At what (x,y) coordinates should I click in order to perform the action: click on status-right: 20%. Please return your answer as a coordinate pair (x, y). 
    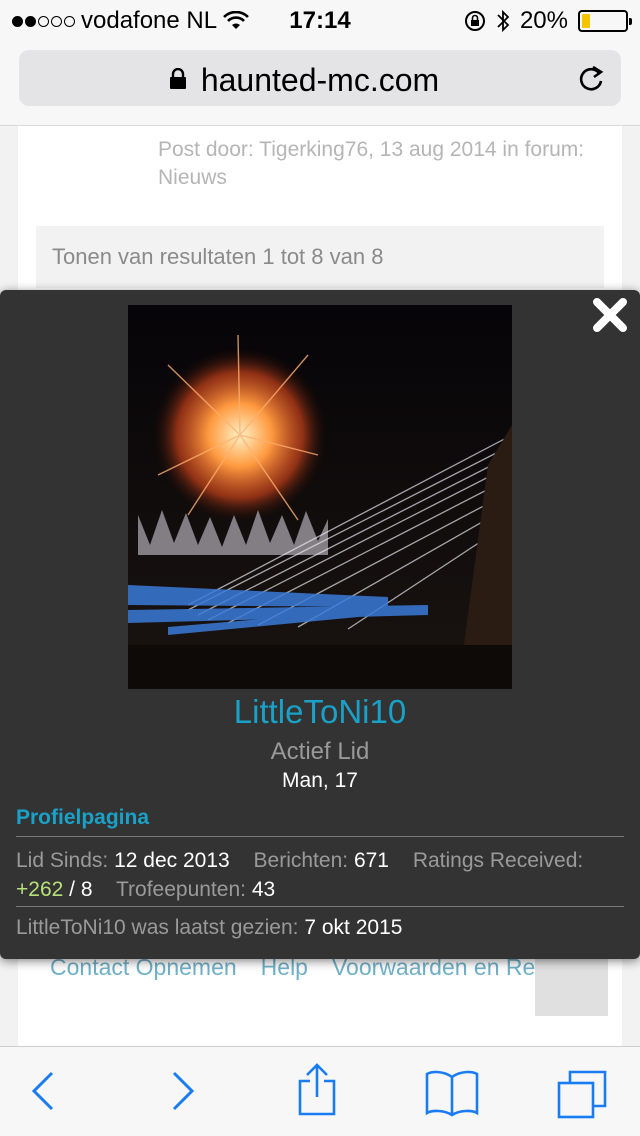
    Looking at the image, I should click on (548, 21).